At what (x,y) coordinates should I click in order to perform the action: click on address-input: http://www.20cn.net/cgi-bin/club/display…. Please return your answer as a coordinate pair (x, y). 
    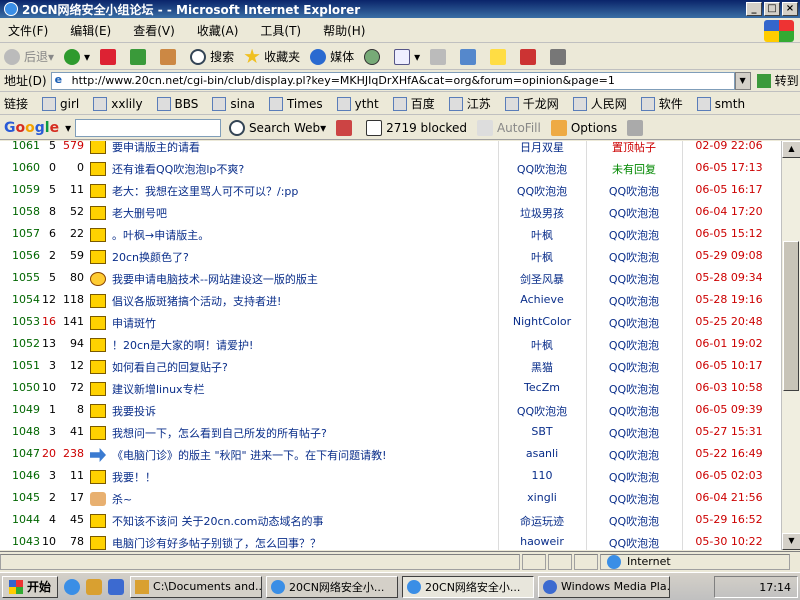
    Looking at the image, I should click on (392, 80).